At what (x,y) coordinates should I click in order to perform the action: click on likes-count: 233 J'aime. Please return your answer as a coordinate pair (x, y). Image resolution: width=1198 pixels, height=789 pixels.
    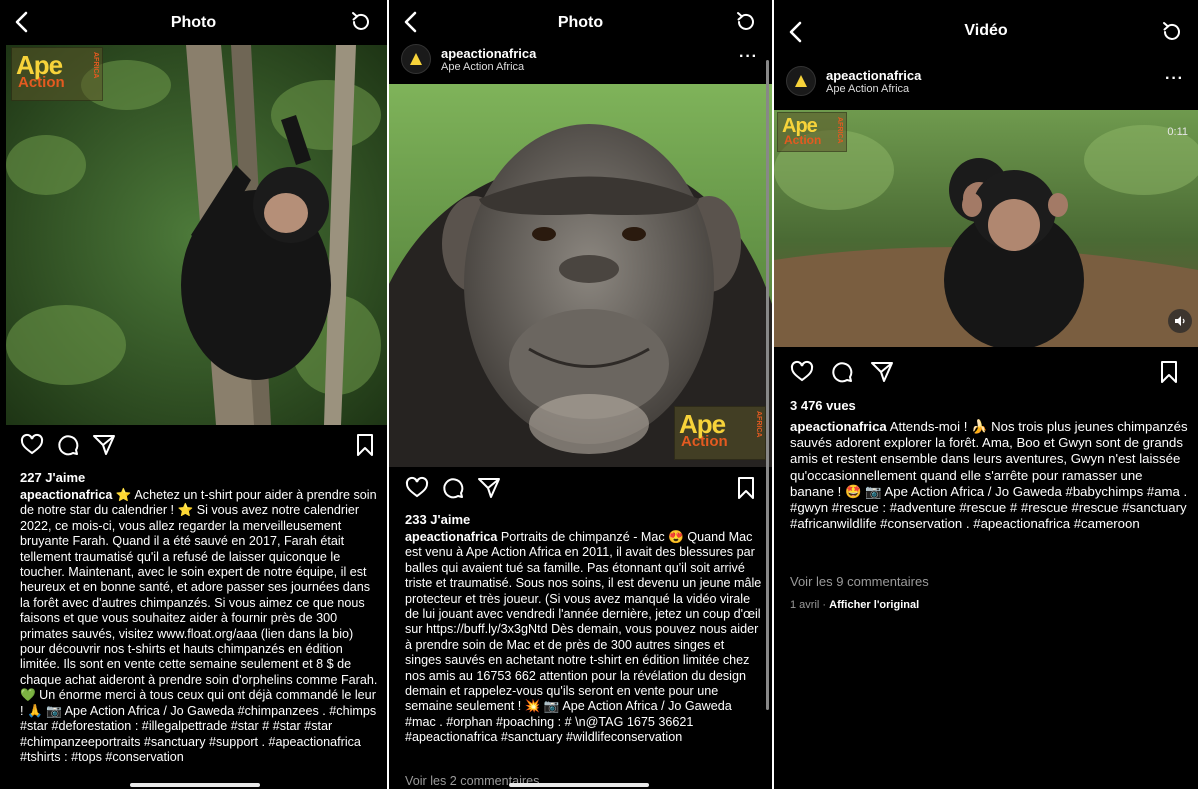
    Looking at the image, I should click on (438, 519).